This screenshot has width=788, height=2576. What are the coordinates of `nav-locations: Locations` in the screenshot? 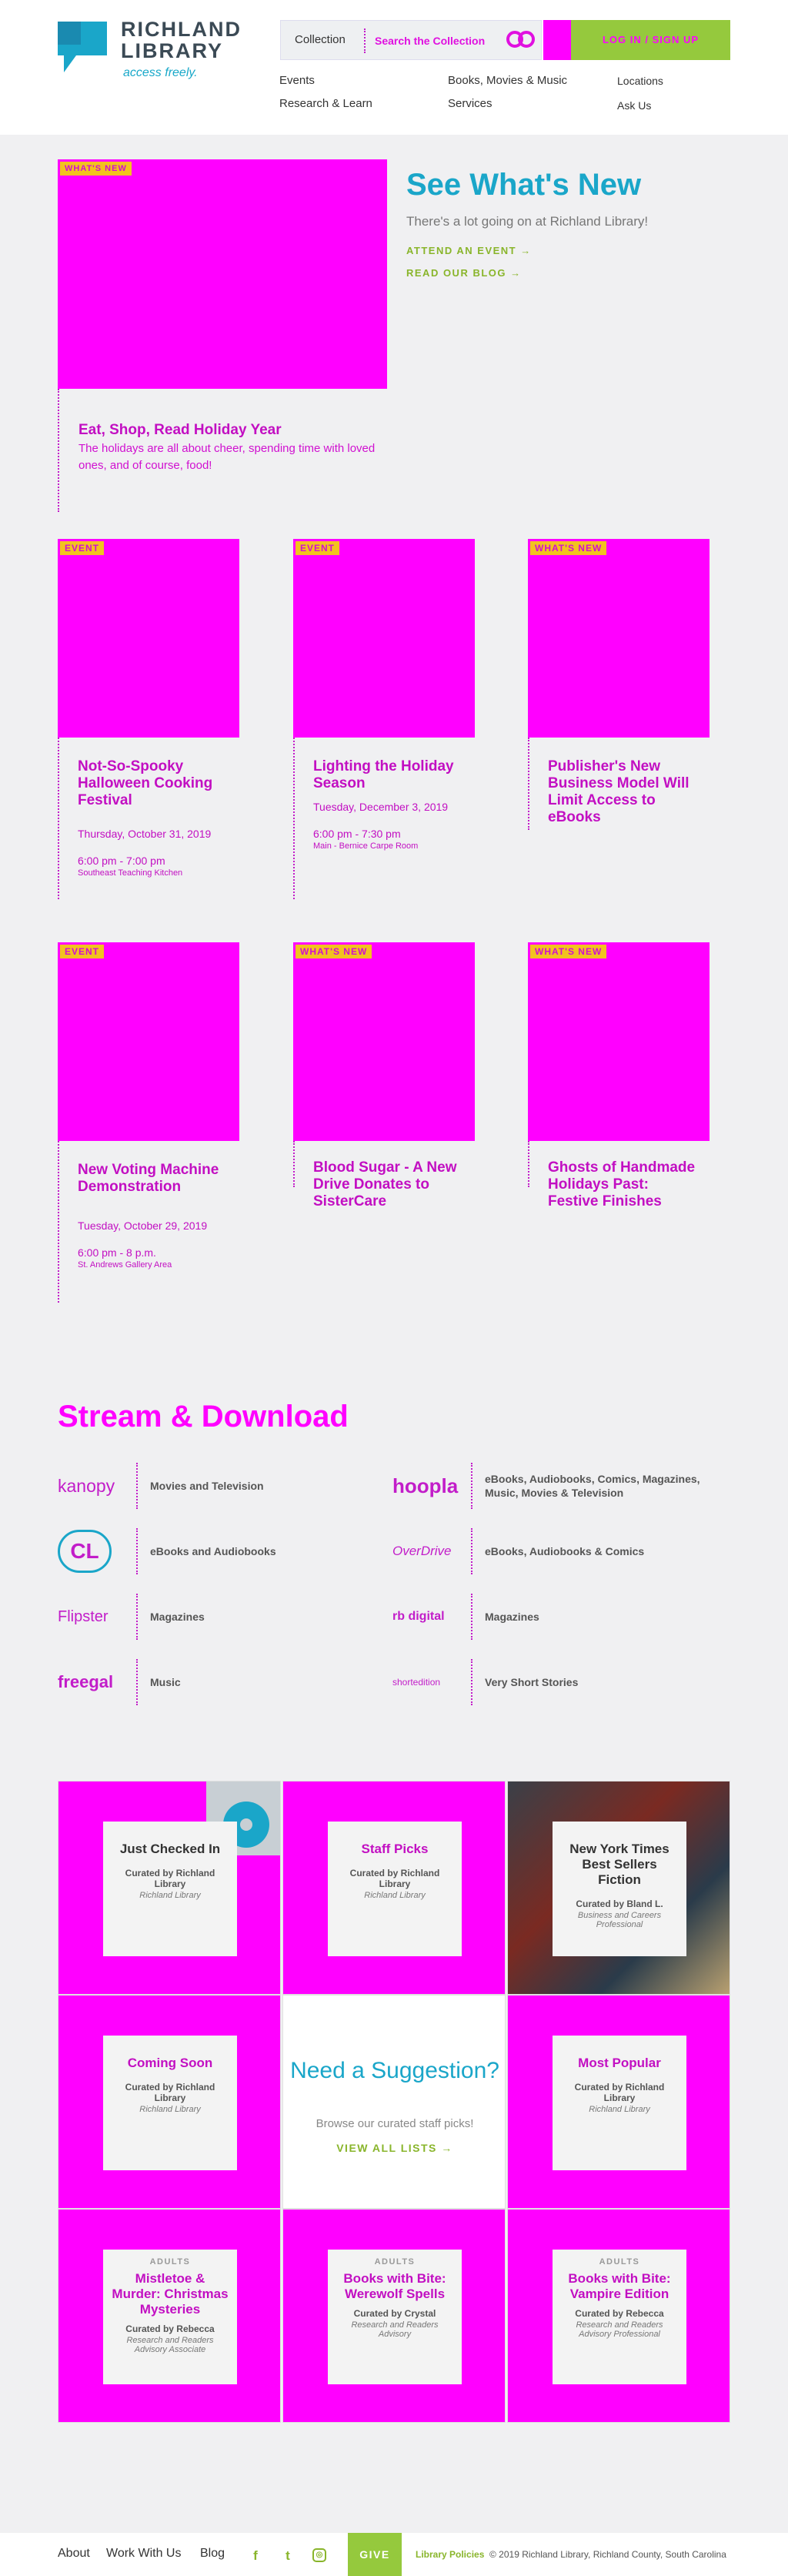 It's located at (640, 81).